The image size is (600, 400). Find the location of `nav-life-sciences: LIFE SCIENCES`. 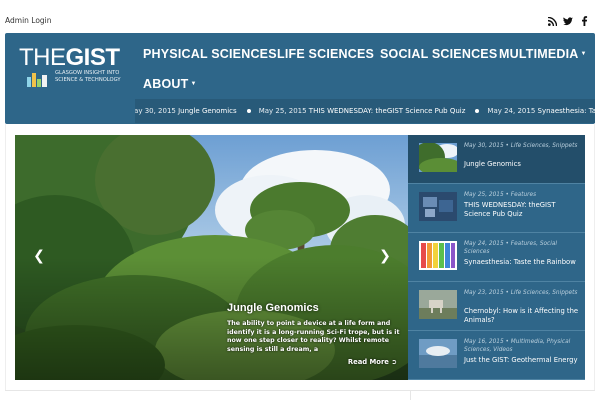

nav-life-sciences: LIFE SCIENCES is located at coordinates (325, 54).